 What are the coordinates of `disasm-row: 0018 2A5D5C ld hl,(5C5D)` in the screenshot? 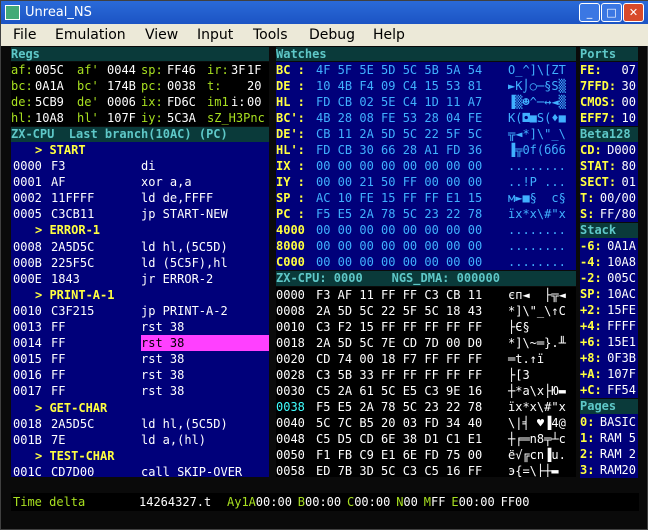 It's located at (140, 424).